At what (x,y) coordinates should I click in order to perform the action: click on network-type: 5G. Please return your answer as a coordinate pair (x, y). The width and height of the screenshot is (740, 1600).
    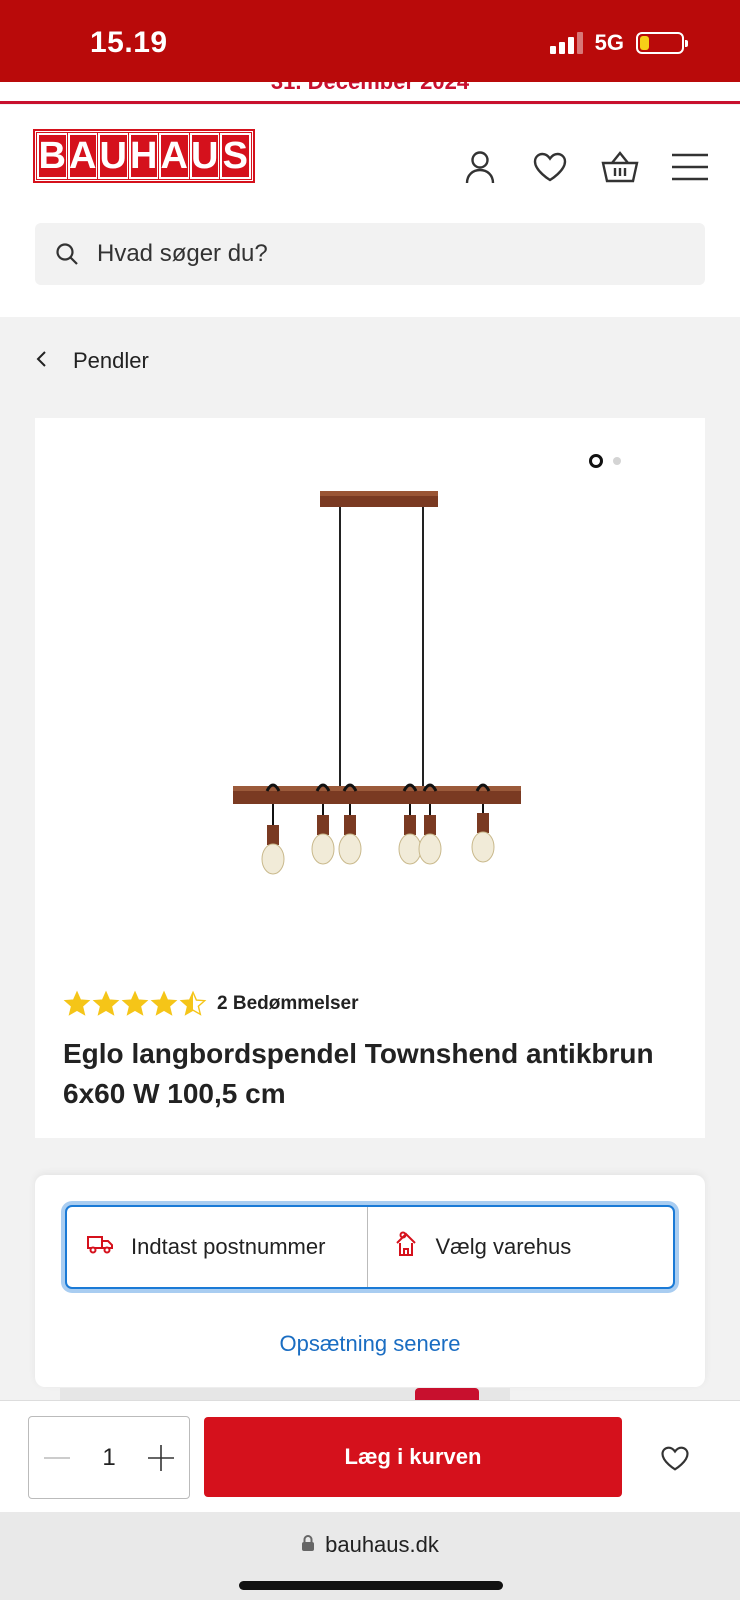
    Looking at the image, I should click on (609, 42).